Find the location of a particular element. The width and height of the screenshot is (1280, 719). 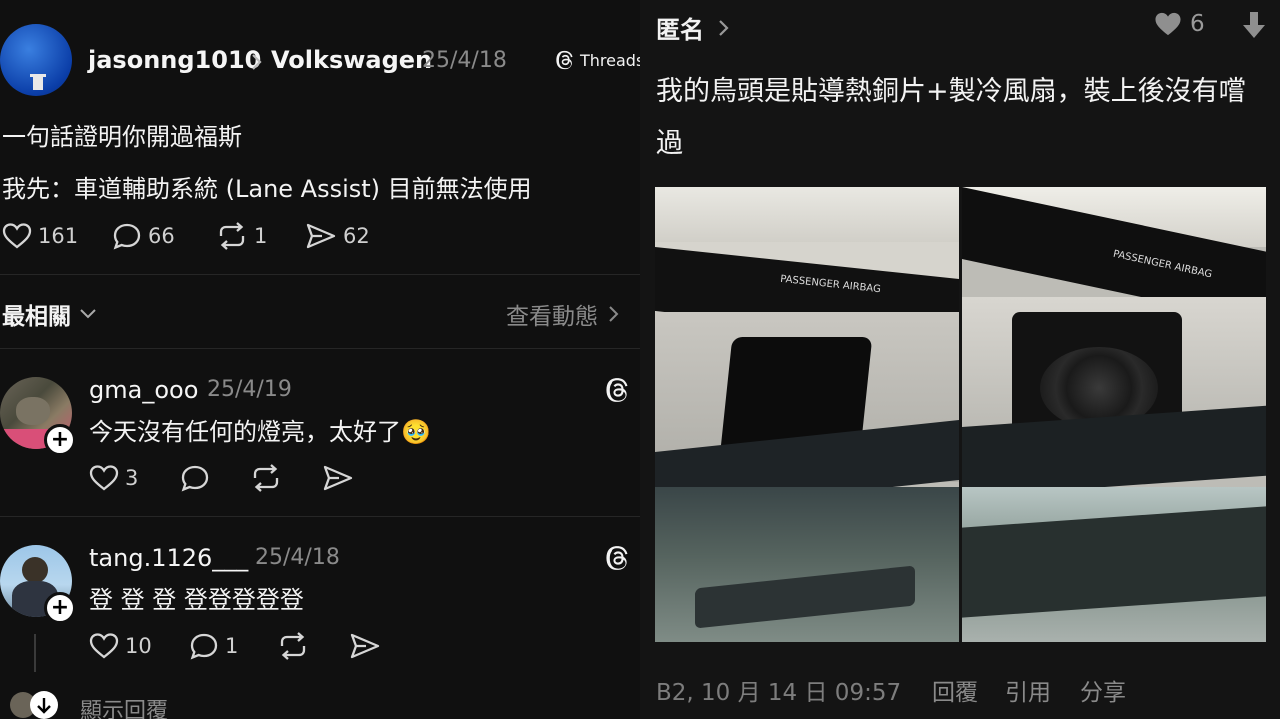

reply-date: 25/4/19 is located at coordinates (249, 389).